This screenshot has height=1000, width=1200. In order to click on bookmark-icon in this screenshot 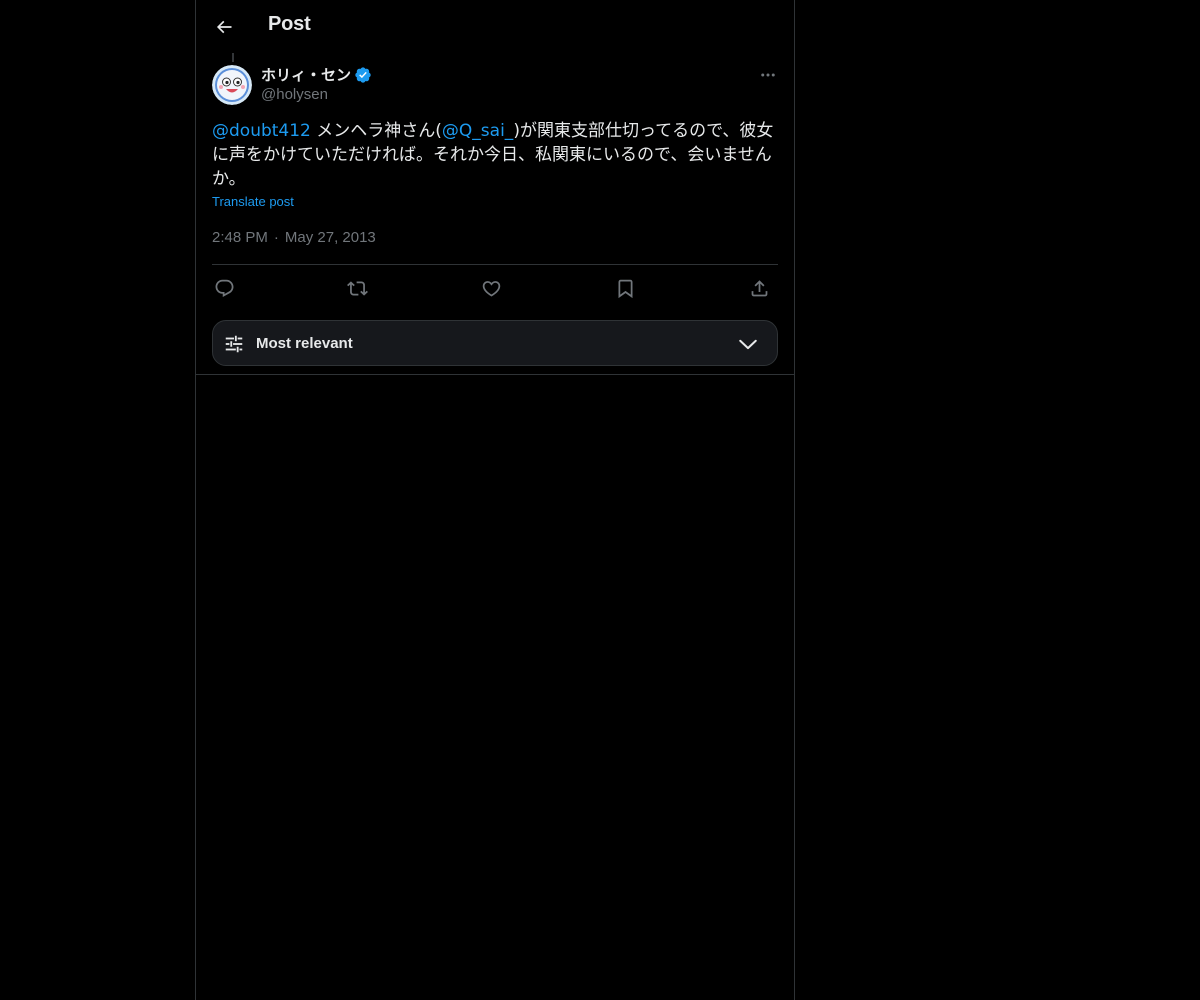, I will do `click(625, 288)`.